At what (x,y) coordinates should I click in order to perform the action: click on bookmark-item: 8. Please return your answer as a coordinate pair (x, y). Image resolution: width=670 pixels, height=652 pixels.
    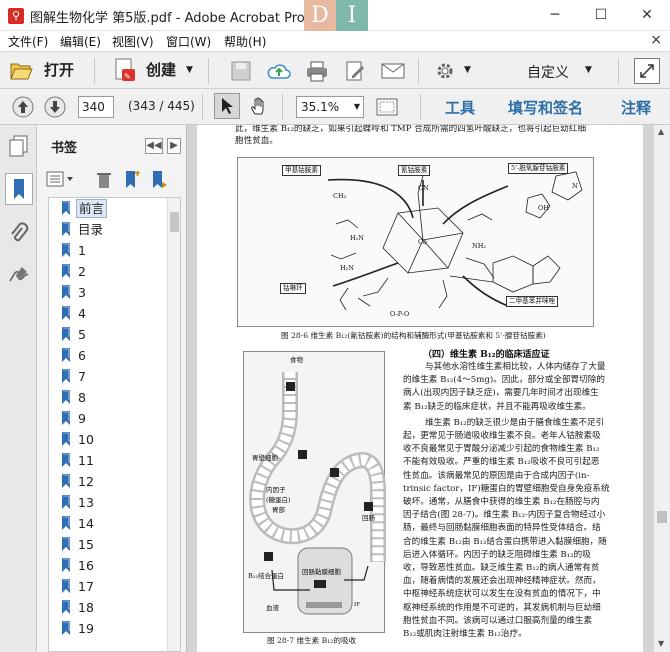
    Looking at the image, I should click on (108, 397).